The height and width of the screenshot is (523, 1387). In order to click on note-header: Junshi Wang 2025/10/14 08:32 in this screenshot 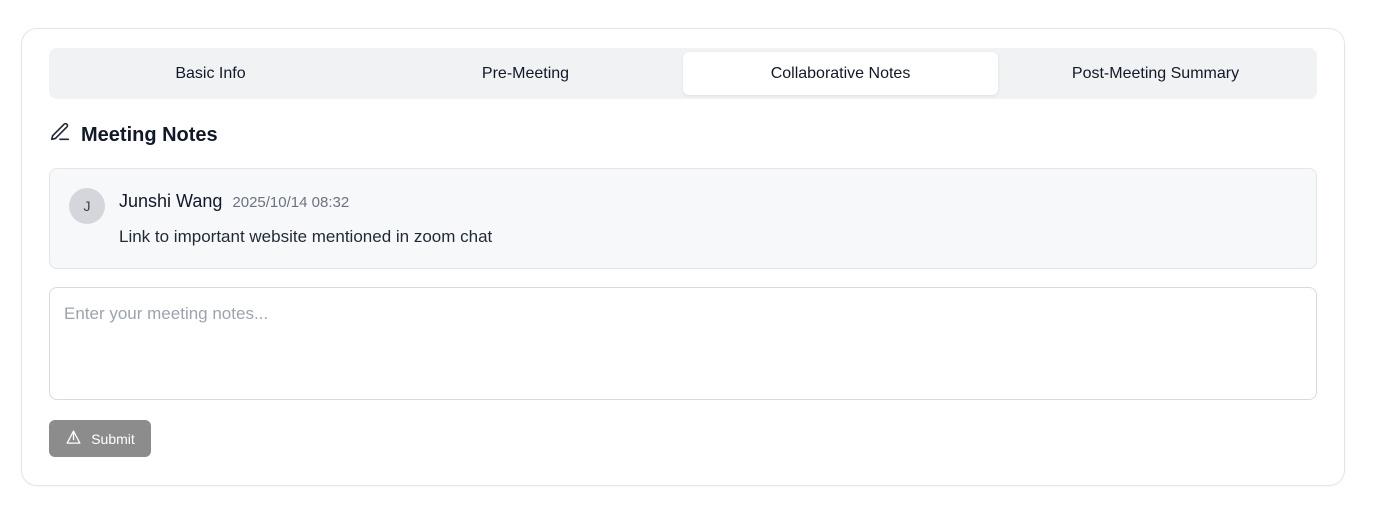, I will do `click(234, 201)`.